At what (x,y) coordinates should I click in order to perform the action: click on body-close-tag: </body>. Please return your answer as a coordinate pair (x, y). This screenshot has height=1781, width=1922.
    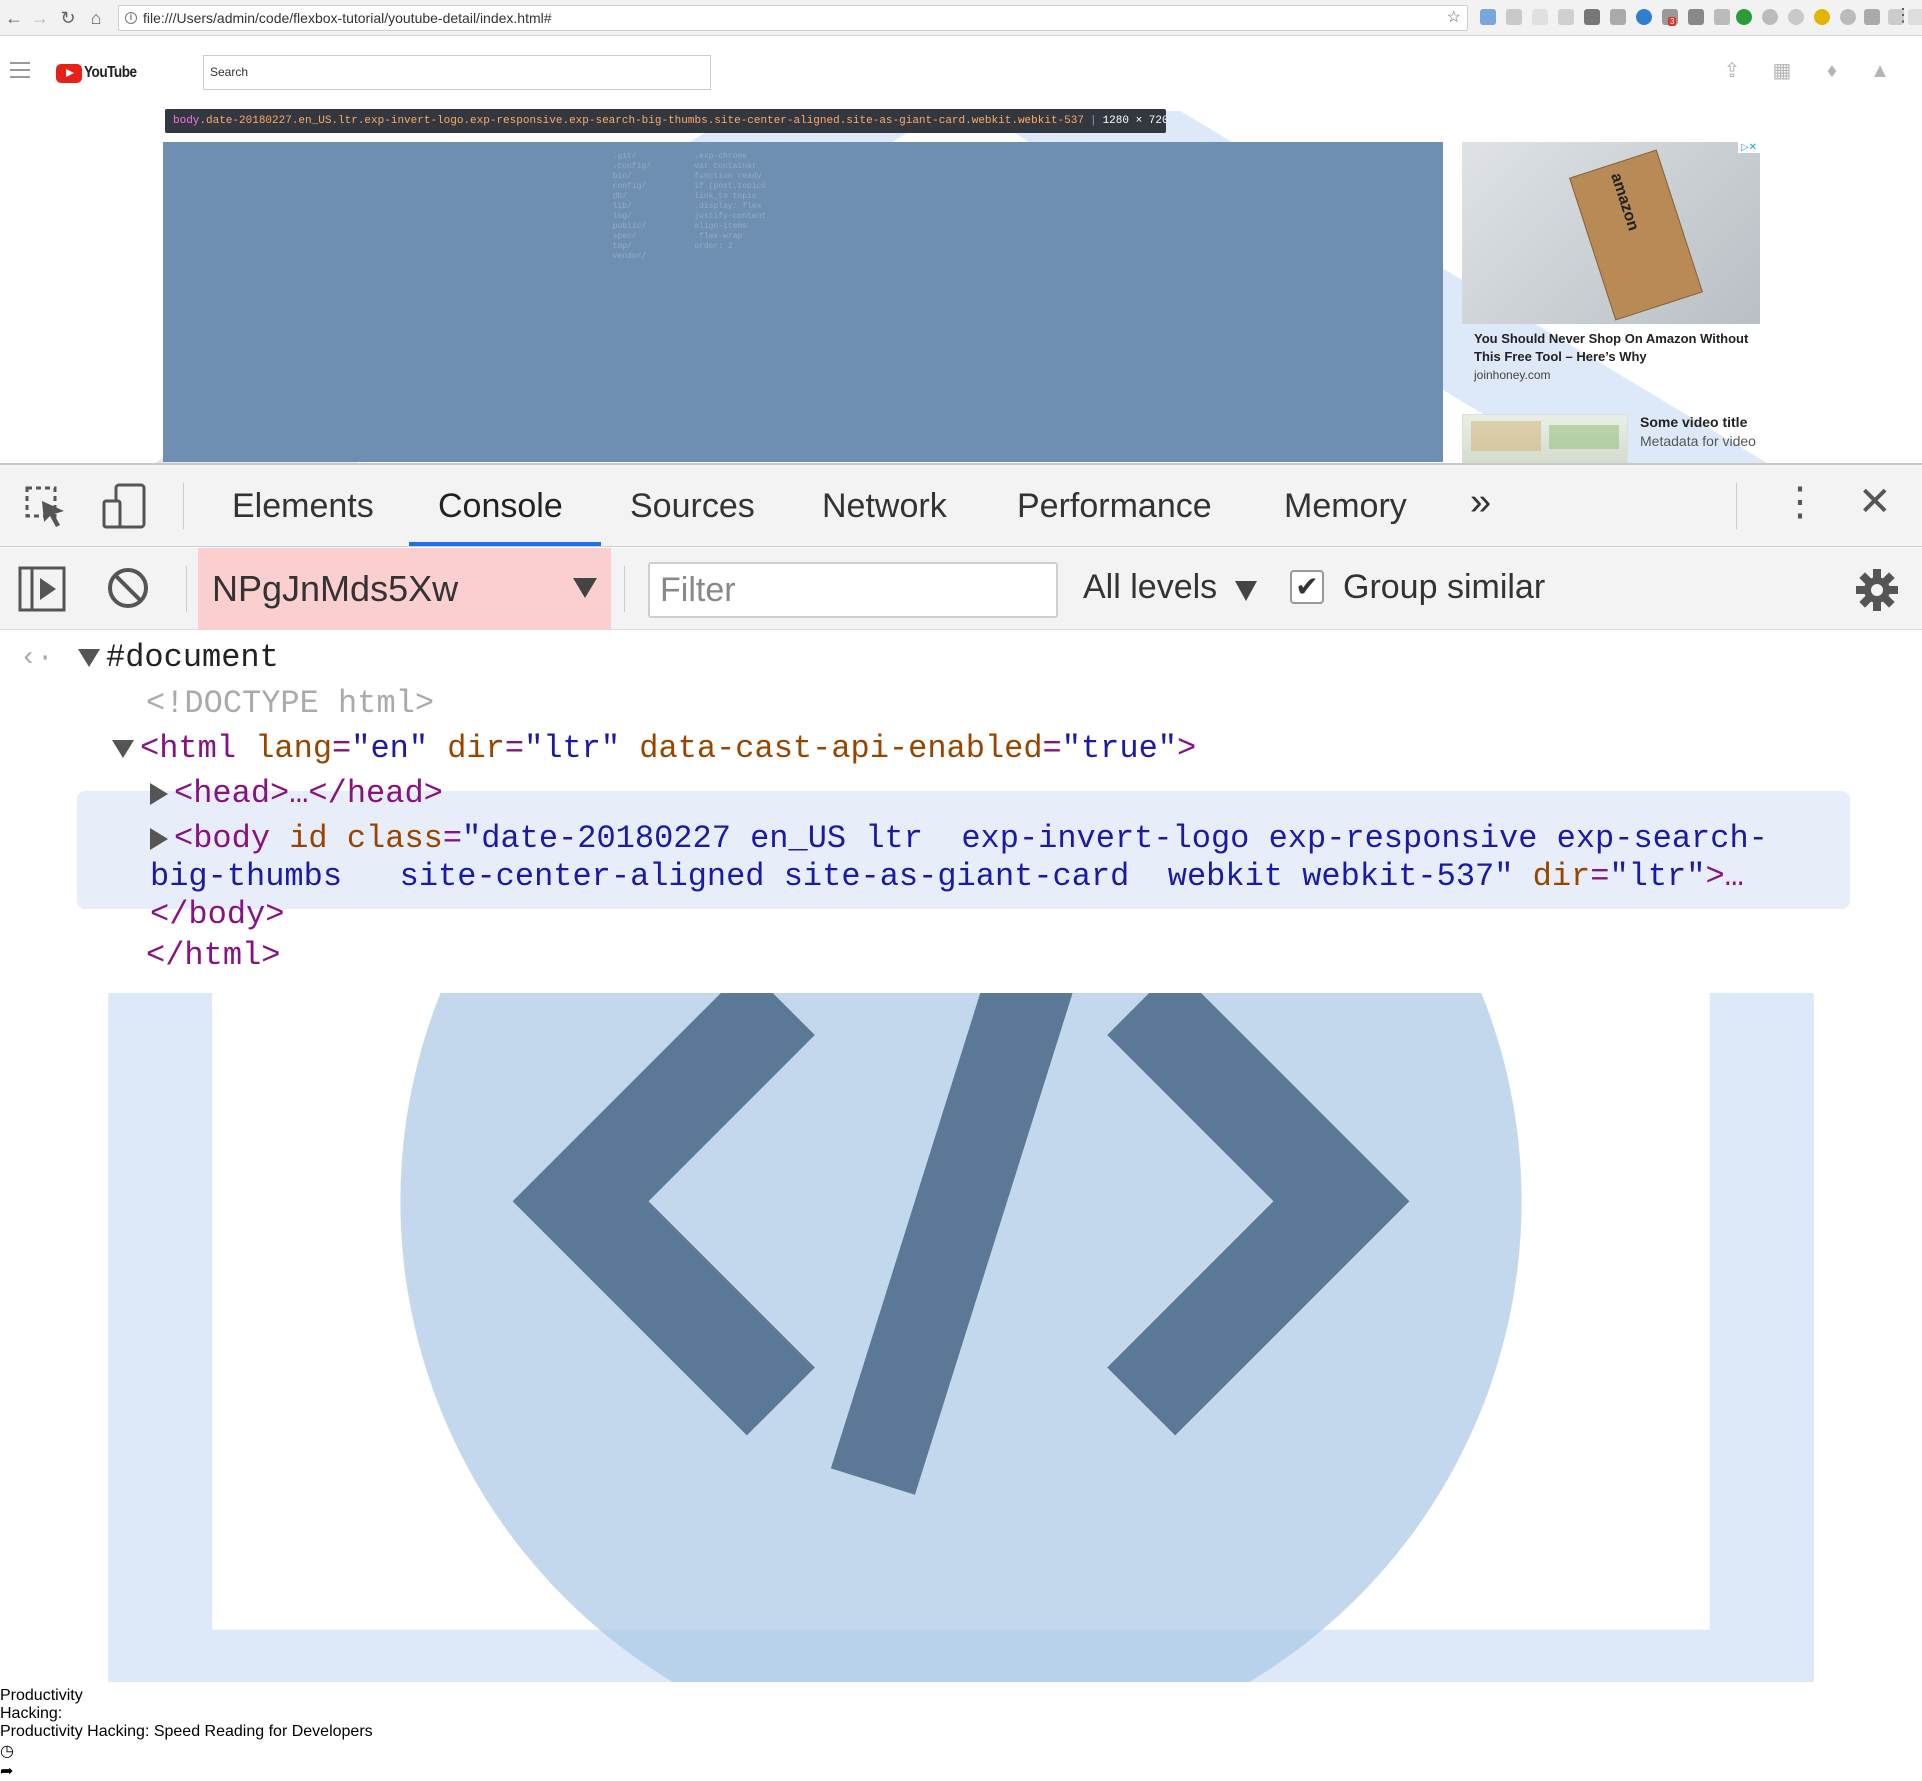
    Looking at the image, I should click on (217, 914).